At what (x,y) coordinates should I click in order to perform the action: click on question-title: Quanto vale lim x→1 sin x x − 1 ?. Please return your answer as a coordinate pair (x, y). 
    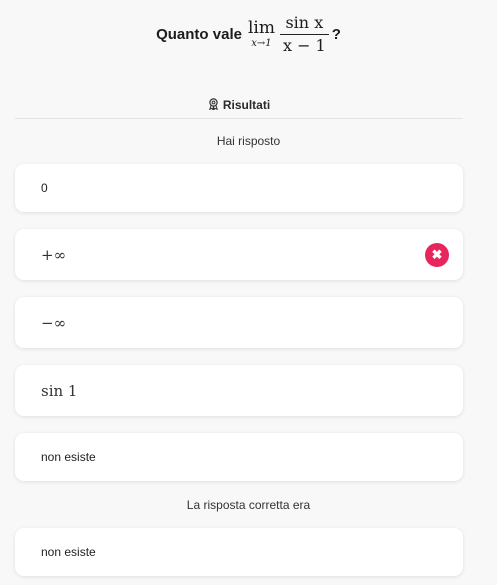
    Looking at the image, I should click on (248, 34).